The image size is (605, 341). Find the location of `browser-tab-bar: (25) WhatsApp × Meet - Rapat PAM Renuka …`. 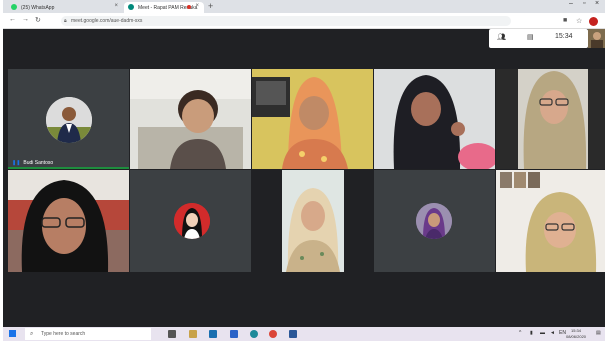

browser-tab-bar: (25) WhatsApp × Meet - Rapat PAM Renuka … is located at coordinates (304, 6).